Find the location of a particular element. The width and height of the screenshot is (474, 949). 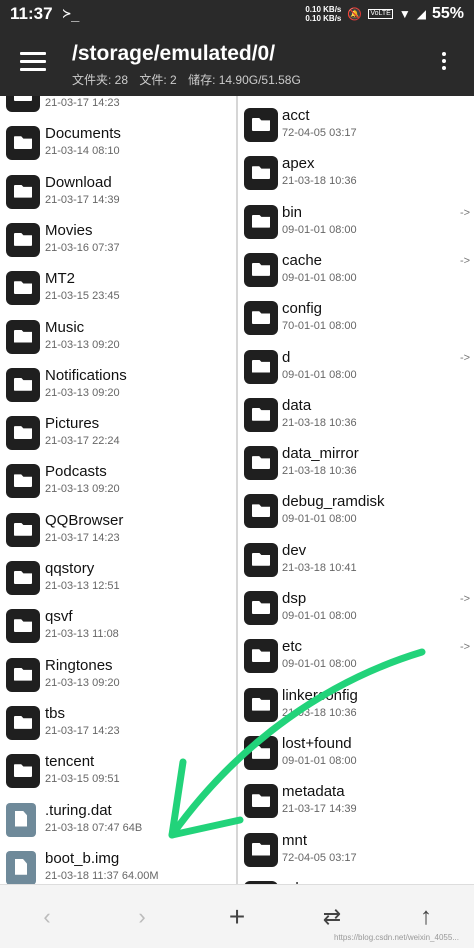

item-meta: 21-03-15 09:51 is located at coordinates (82, 779).